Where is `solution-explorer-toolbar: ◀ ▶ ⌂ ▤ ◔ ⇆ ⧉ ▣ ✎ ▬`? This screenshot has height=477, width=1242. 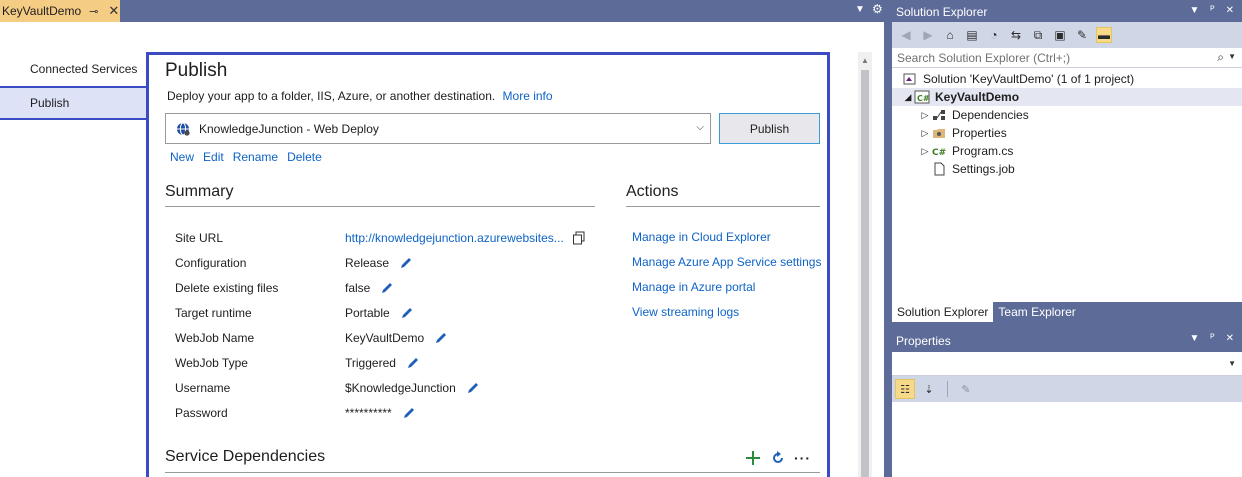 solution-explorer-toolbar: ◀ ▶ ⌂ ▤ ◔ ⇆ ⧉ ▣ ✎ ▬ is located at coordinates (1067, 35).